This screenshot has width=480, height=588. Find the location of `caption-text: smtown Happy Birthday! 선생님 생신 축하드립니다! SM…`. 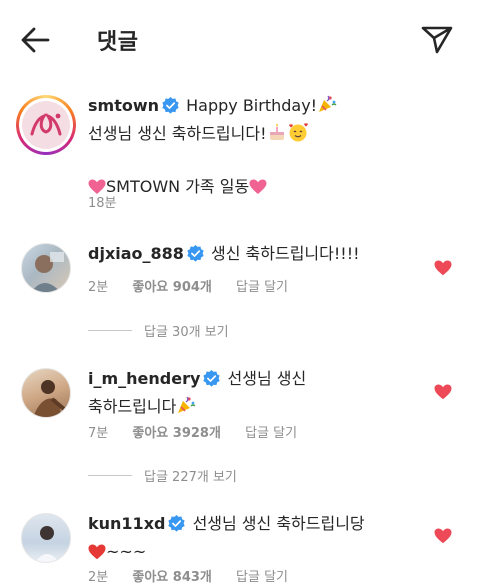

caption-text: smtown Happy Birthday! 선생님 생신 축하드립니다! SM… is located at coordinates (258, 147).